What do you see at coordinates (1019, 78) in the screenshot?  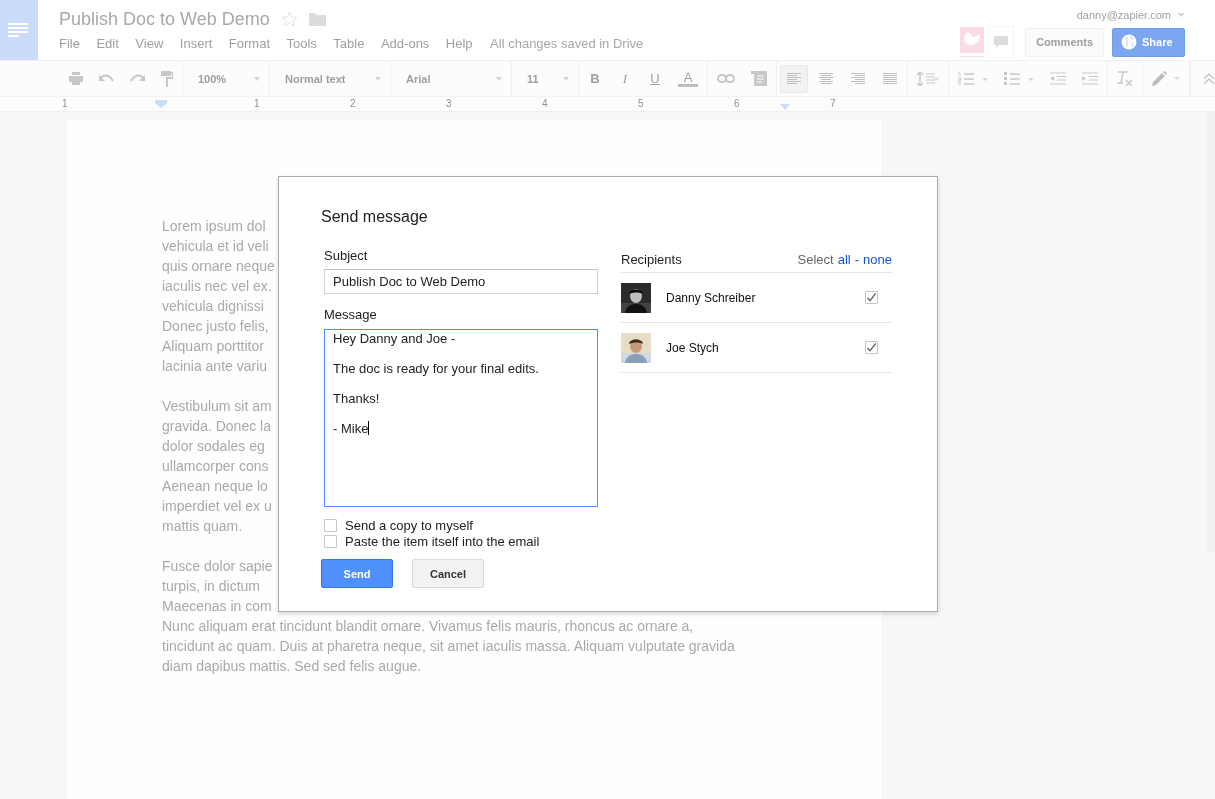 I see `bulleted-list-icon` at bounding box center [1019, 78].